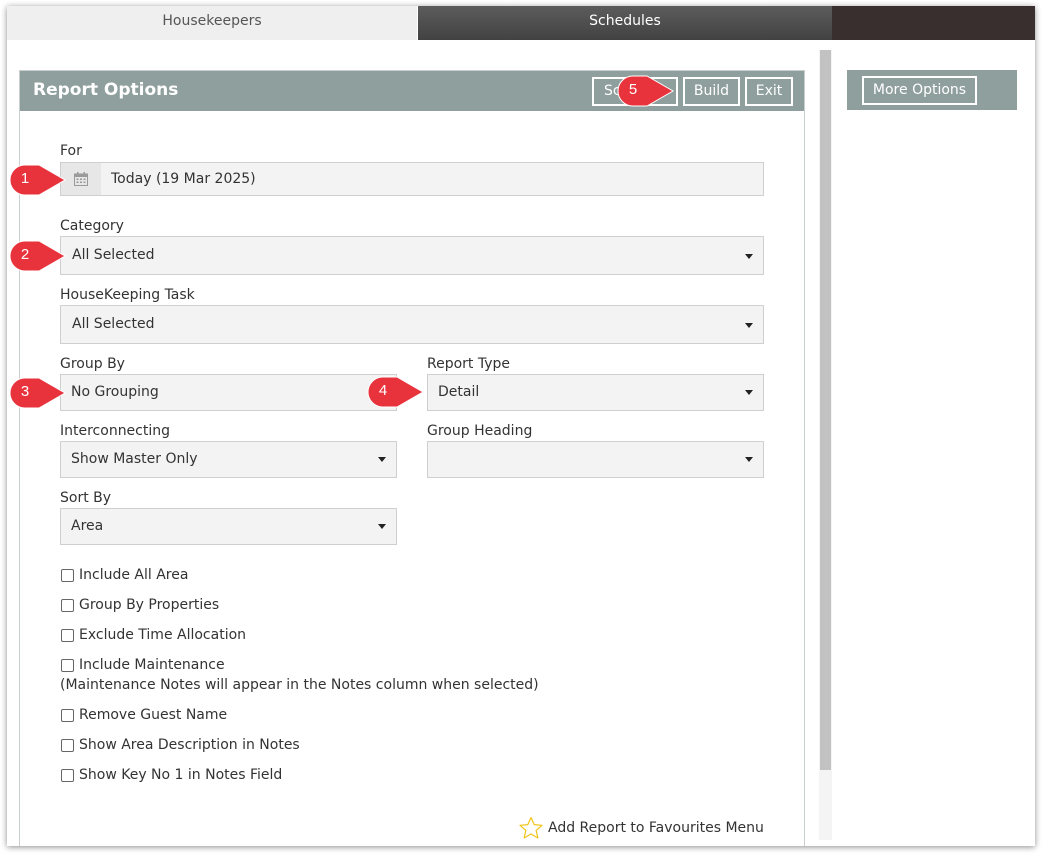 This screenshot has width=1043, height=859. Describe the element at coordinates (919, 90) in the screenshot. I see `more-options-button: More Options` at that location.